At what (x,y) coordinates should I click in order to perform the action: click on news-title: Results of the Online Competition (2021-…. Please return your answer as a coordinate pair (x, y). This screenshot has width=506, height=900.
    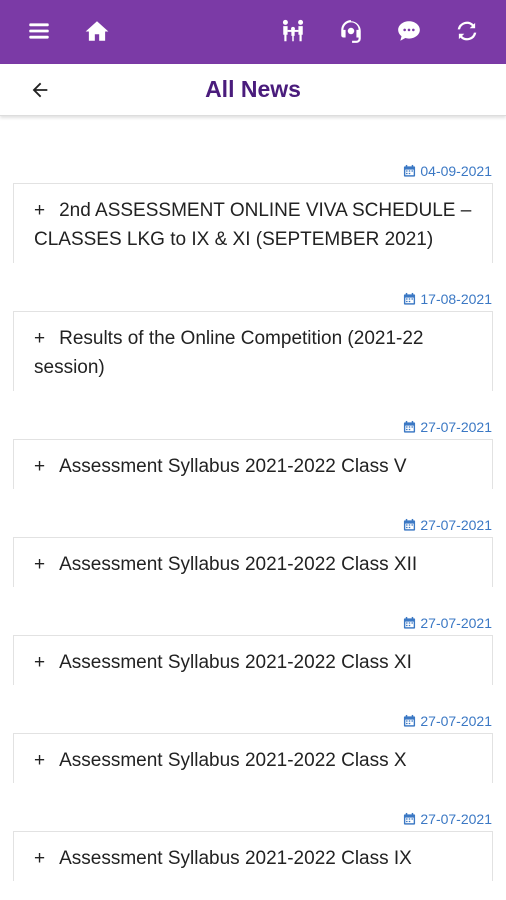
    Looking at the image, I should click on (229, 353).